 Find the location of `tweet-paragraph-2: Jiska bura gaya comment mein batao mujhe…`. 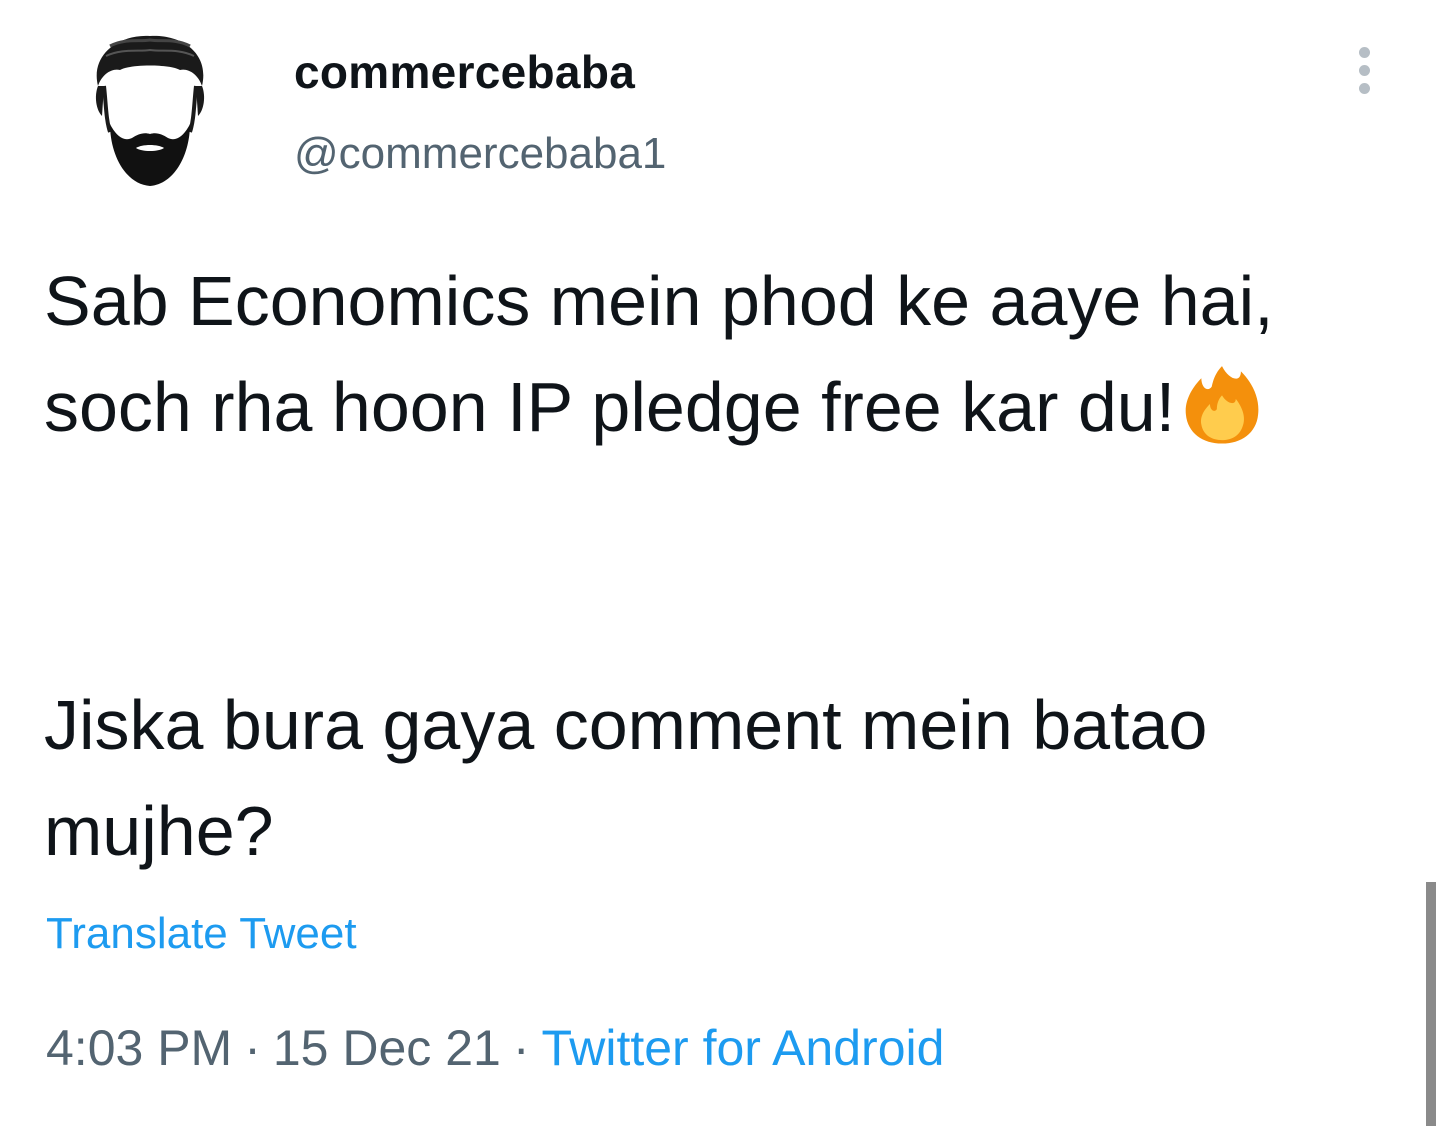

tweet-paragraph-2: Jiska bura gaya comment mein batao mujhe… is located at coordinates (626, 778).